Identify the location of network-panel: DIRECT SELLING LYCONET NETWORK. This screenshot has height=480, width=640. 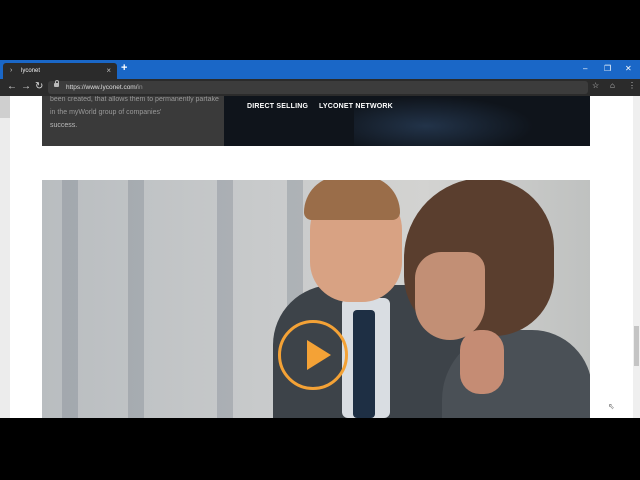
(407, 121).